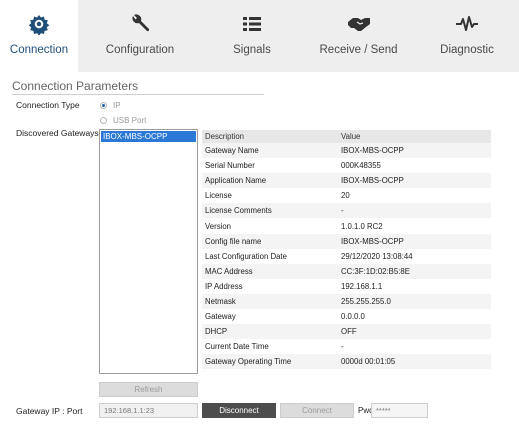  I want to click on radio-usb-port: USB Port, so click(123, 120).